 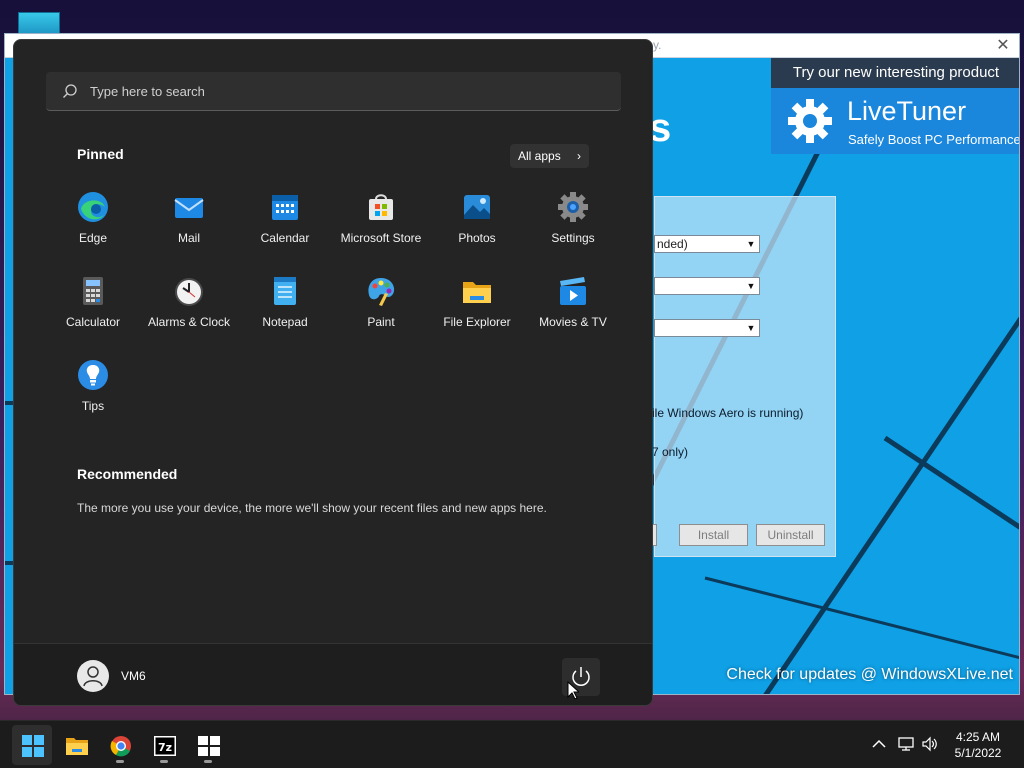 I want to click on search-icon, so click(x=70, y=91).